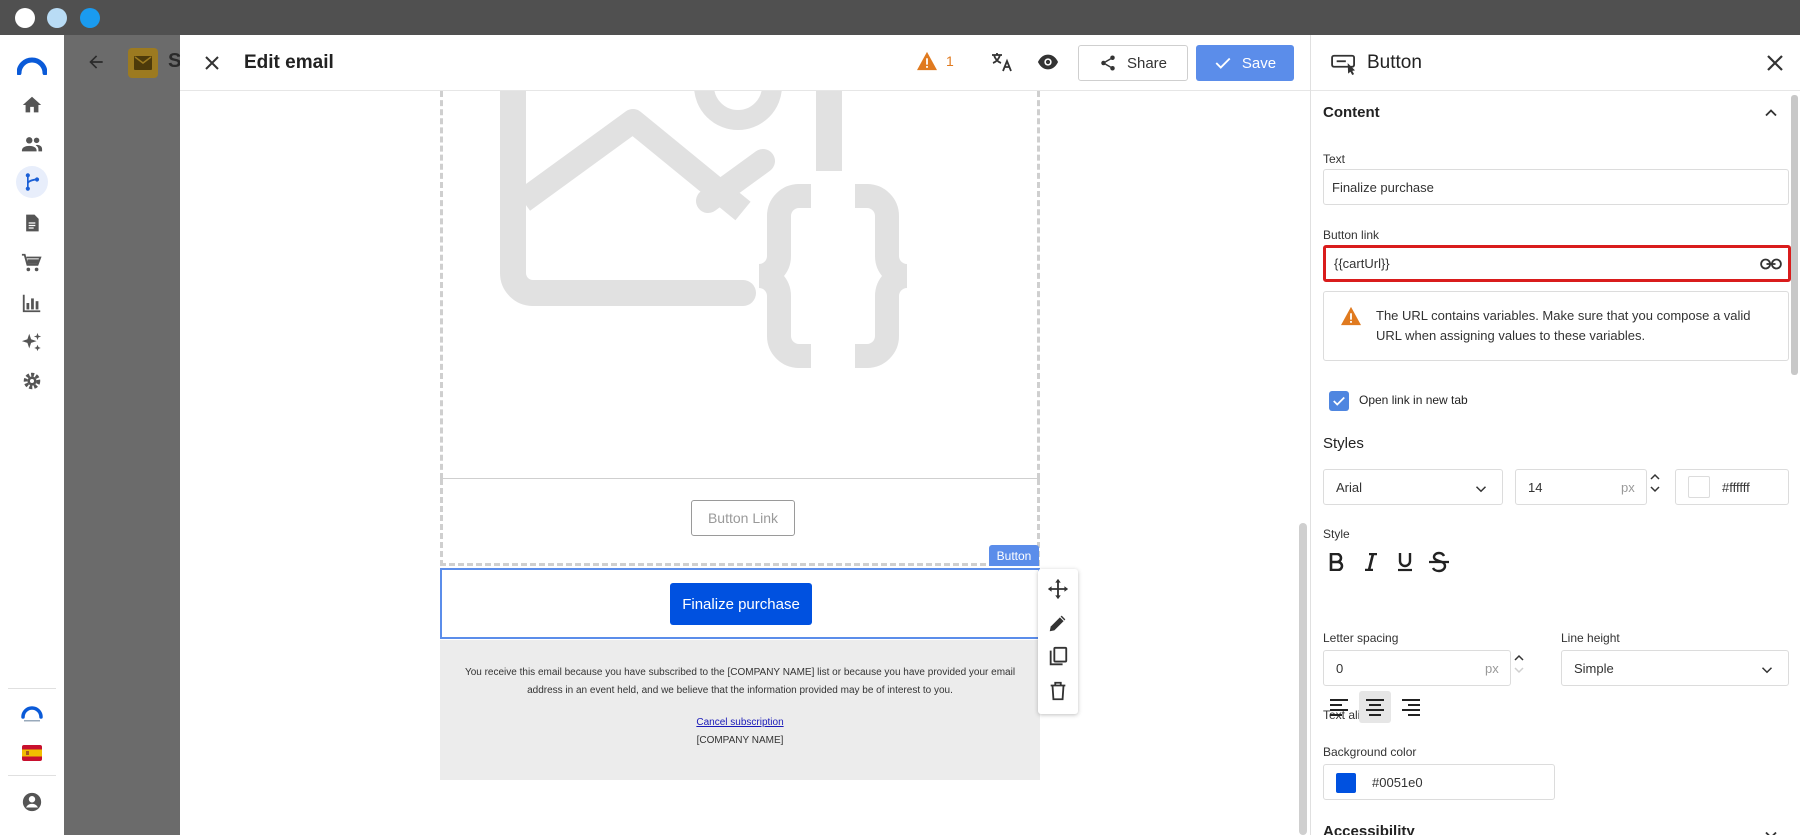 The image size is (1800, 835). Describe the element at coordinates (1337, 562) in the screenshot. I see `bold-icon` at that location.